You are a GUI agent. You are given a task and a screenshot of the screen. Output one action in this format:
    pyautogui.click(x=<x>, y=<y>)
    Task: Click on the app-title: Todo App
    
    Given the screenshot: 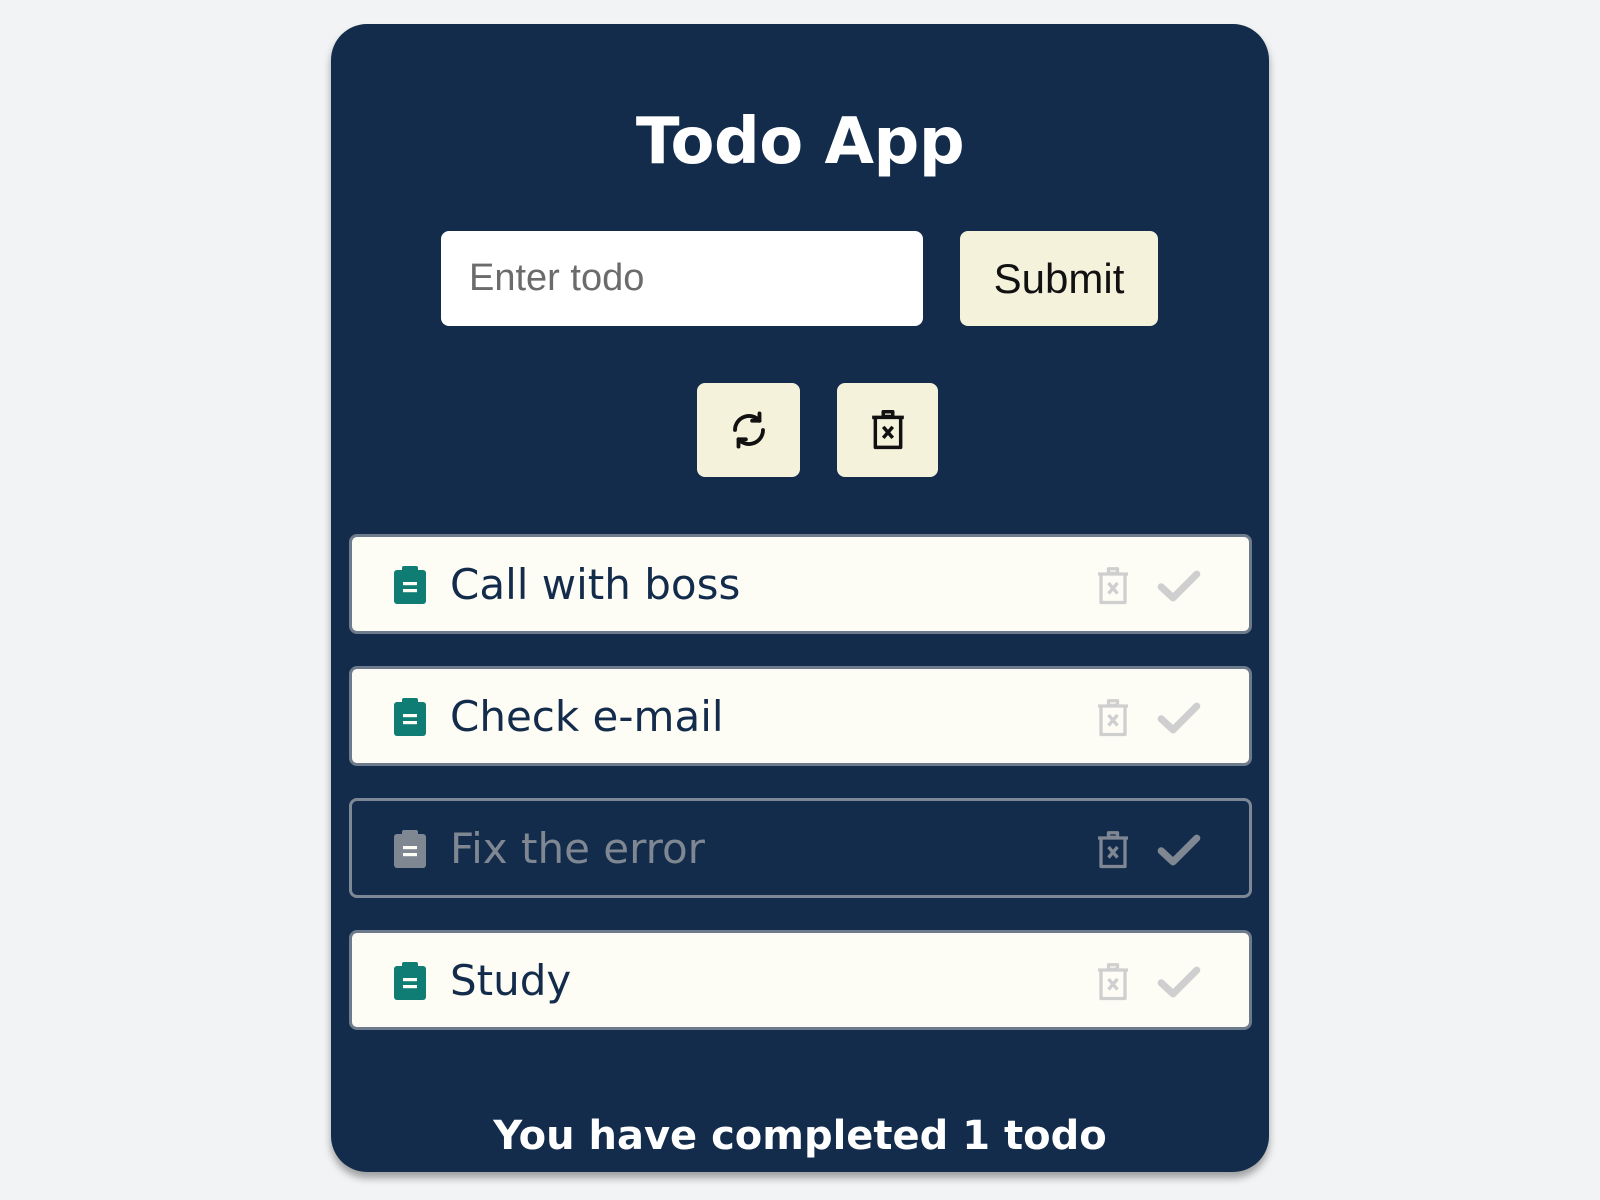 What is the action you would take?
    pyautogui.click(x=800, y=142)
    